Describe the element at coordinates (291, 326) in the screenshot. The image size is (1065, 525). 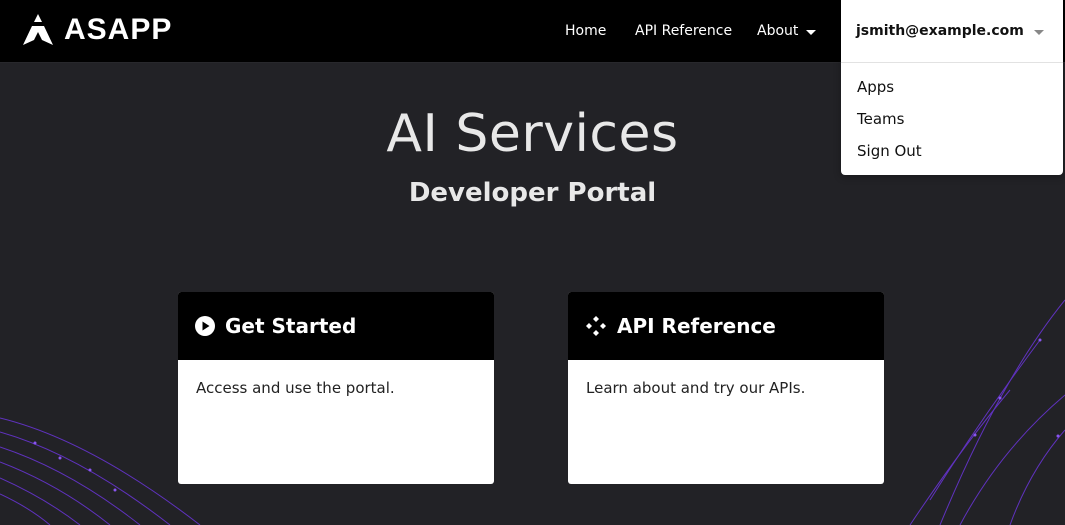
I see `card-title: Get Started` at that location.